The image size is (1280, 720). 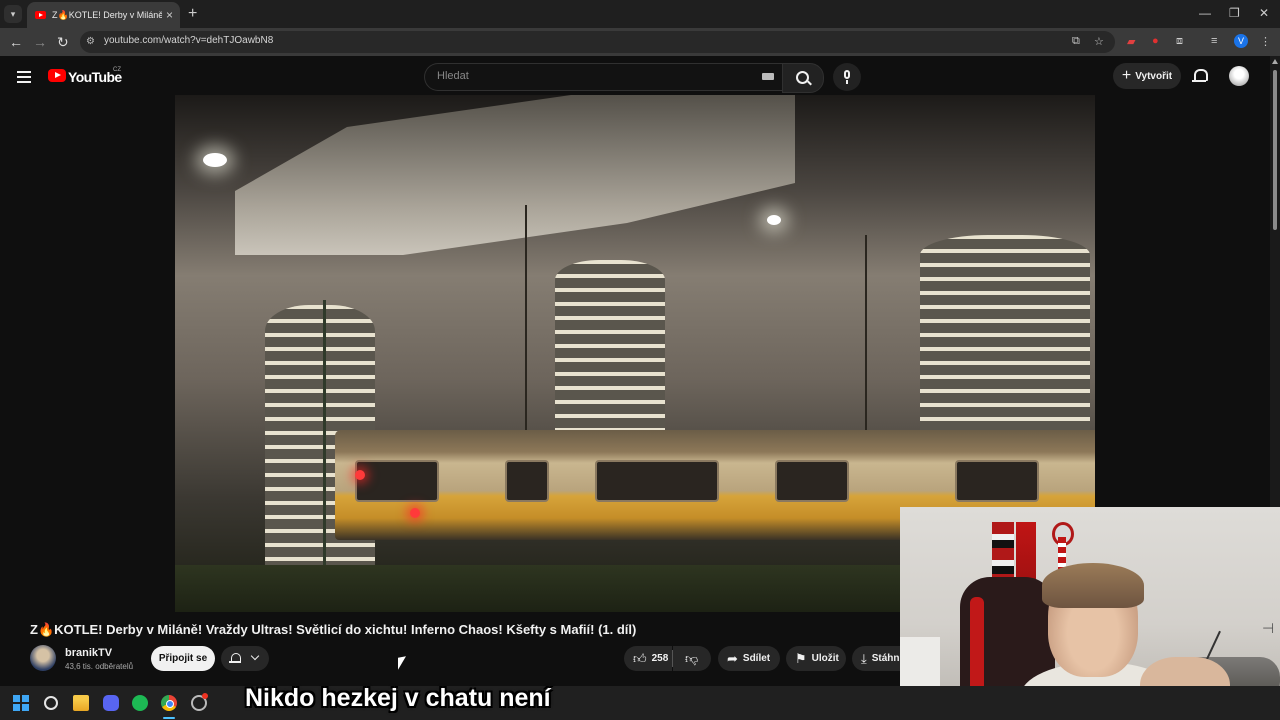 What do you see at coordinates (1005, 335) in the screenshot?
I see `stadium-tower-image` at bounding box center [1005, 335].